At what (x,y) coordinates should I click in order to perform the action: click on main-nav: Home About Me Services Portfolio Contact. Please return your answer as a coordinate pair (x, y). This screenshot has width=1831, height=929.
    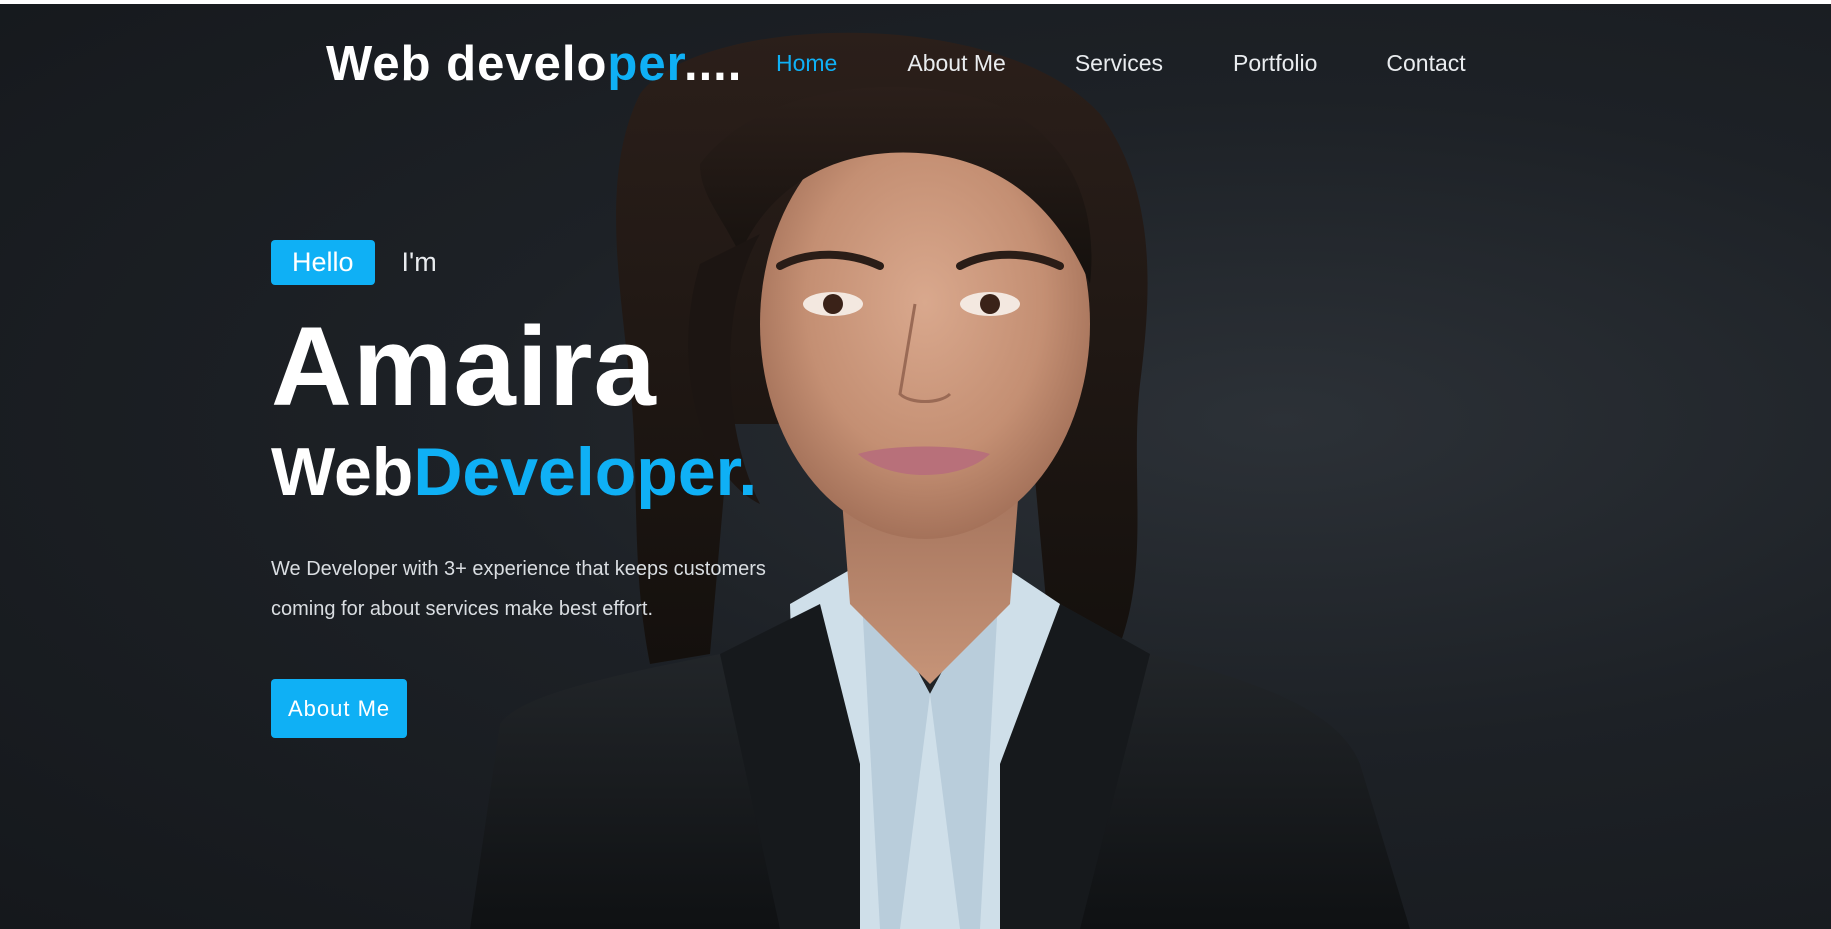
    Looking at the image, I should click on (1121, 63).